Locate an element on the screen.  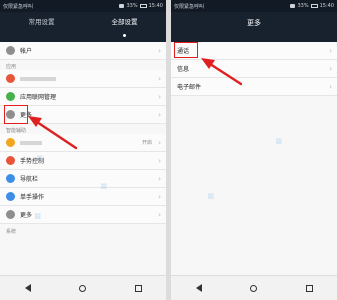
row-label: 应用联网管理 is located at coordinates (38, 97).